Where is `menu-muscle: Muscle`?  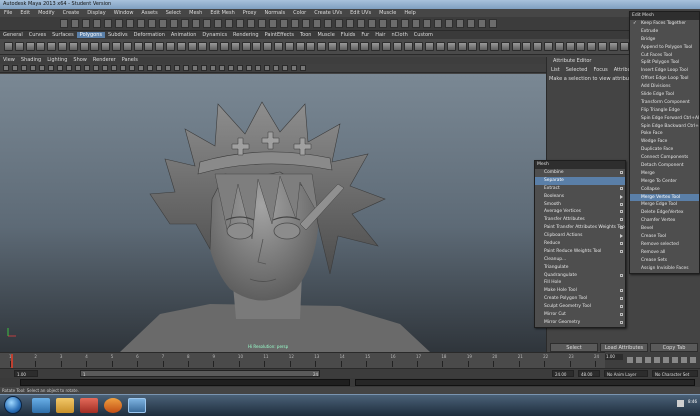 menu-muscle: Muscle is located at coordinates (387, 13).